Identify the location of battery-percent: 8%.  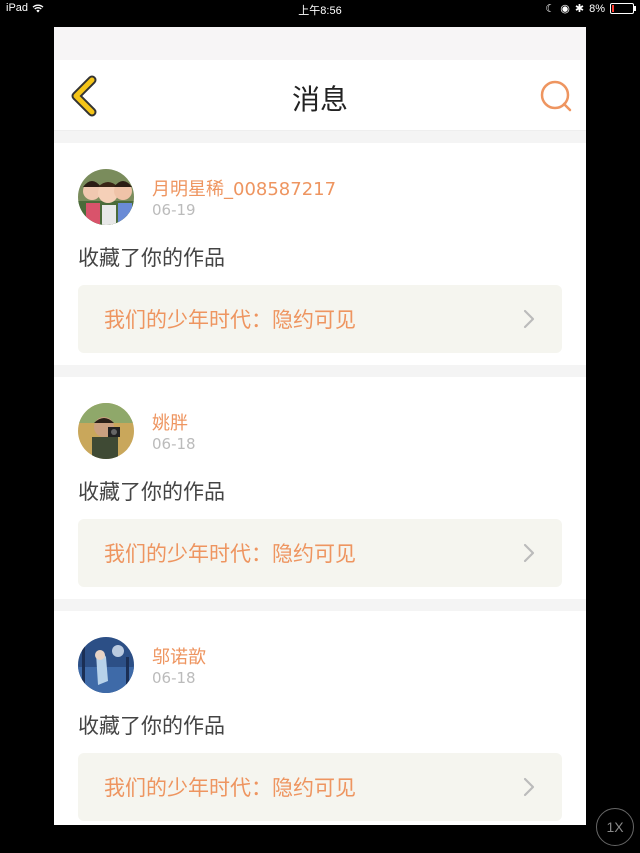
(597, 8).